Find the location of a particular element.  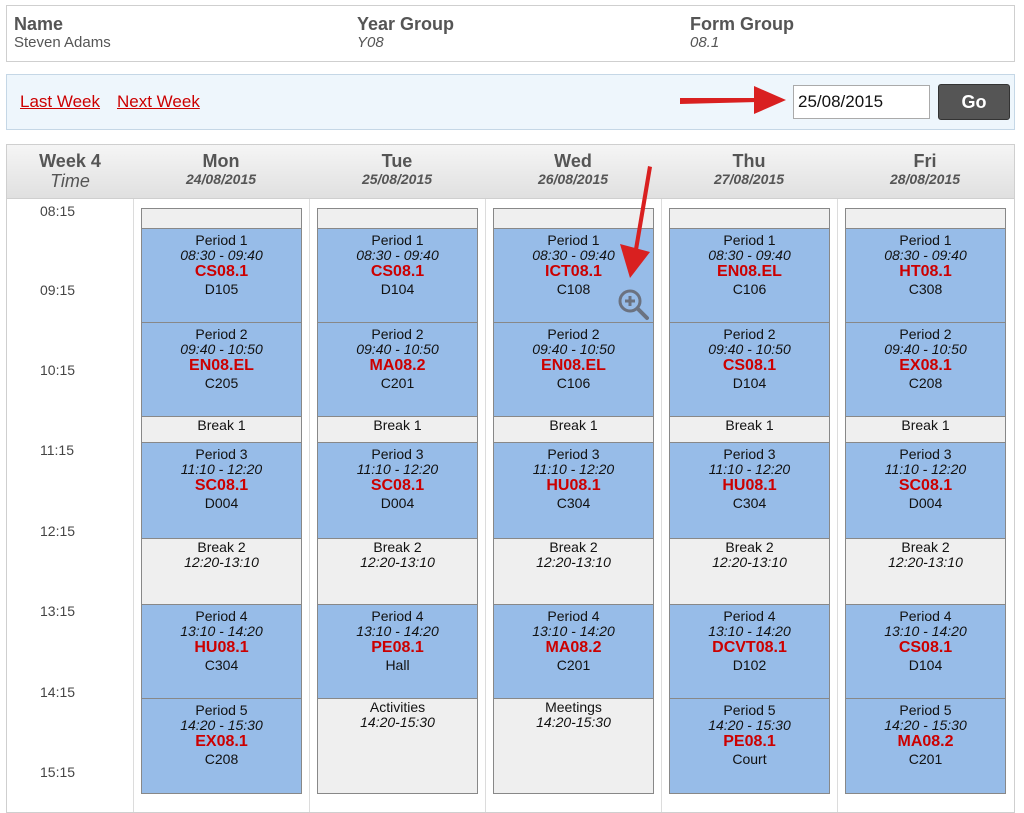

day-header-wed: Wed 26/08/2015 is located at coordinates (573, 169).